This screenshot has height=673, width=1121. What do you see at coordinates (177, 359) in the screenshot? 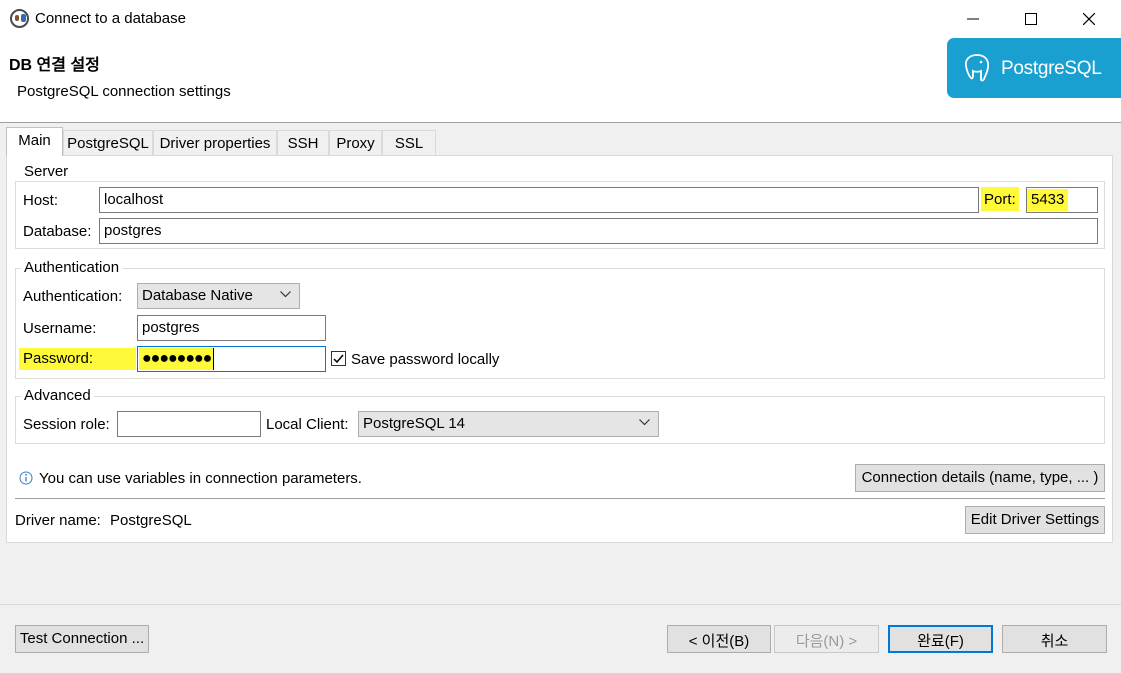
I see `password-value: ●●●●●●●●` at bounding box center [177, 359].